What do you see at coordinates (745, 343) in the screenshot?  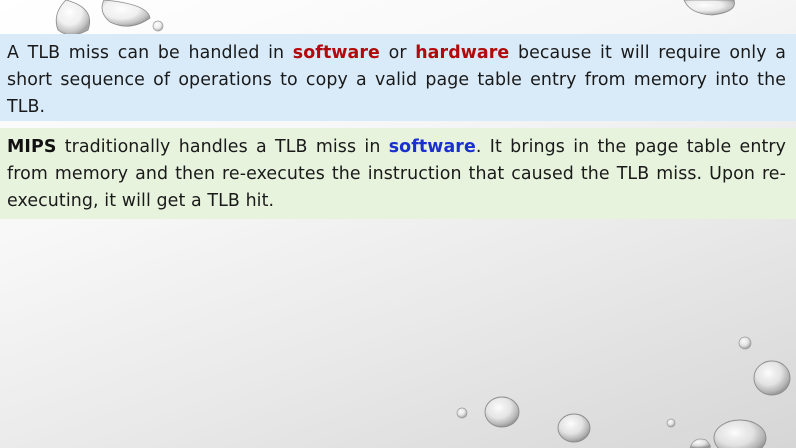 I see `droplet-right-tiny` at bounding box center [745, 343].